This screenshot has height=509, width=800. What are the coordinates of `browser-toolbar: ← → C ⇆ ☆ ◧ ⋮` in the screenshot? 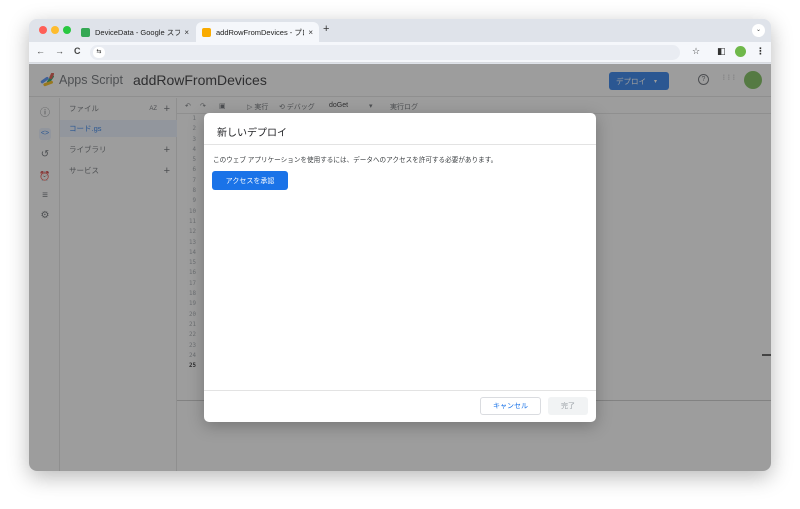 It's located at (400, 52).